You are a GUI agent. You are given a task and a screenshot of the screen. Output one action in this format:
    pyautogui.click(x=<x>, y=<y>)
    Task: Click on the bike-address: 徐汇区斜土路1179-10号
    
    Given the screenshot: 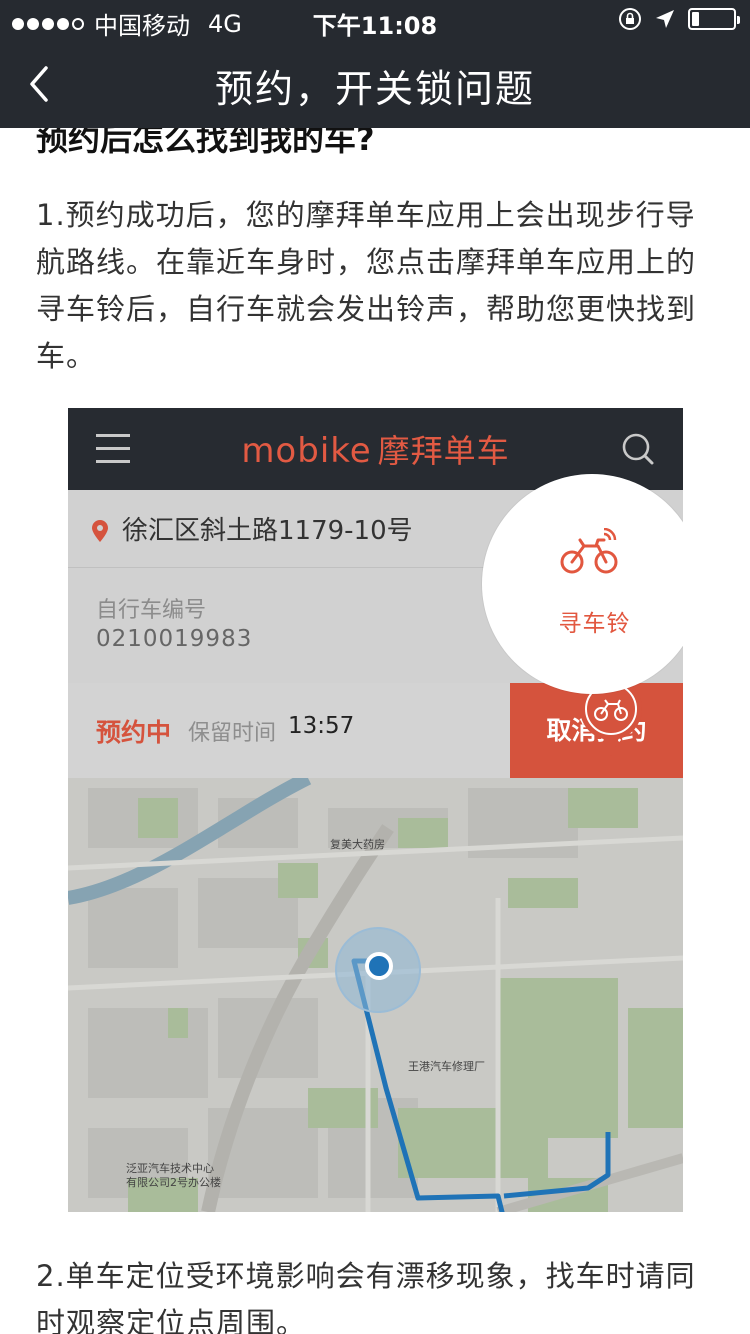 What is the action you would take?
    pyautogui.click(x=267, y=531)
    